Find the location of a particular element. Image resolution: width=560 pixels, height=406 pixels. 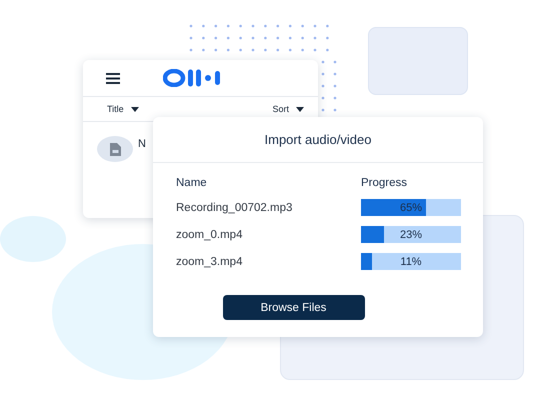

file-name: zoom_3.mp4 is located at coordinates (210, 262).